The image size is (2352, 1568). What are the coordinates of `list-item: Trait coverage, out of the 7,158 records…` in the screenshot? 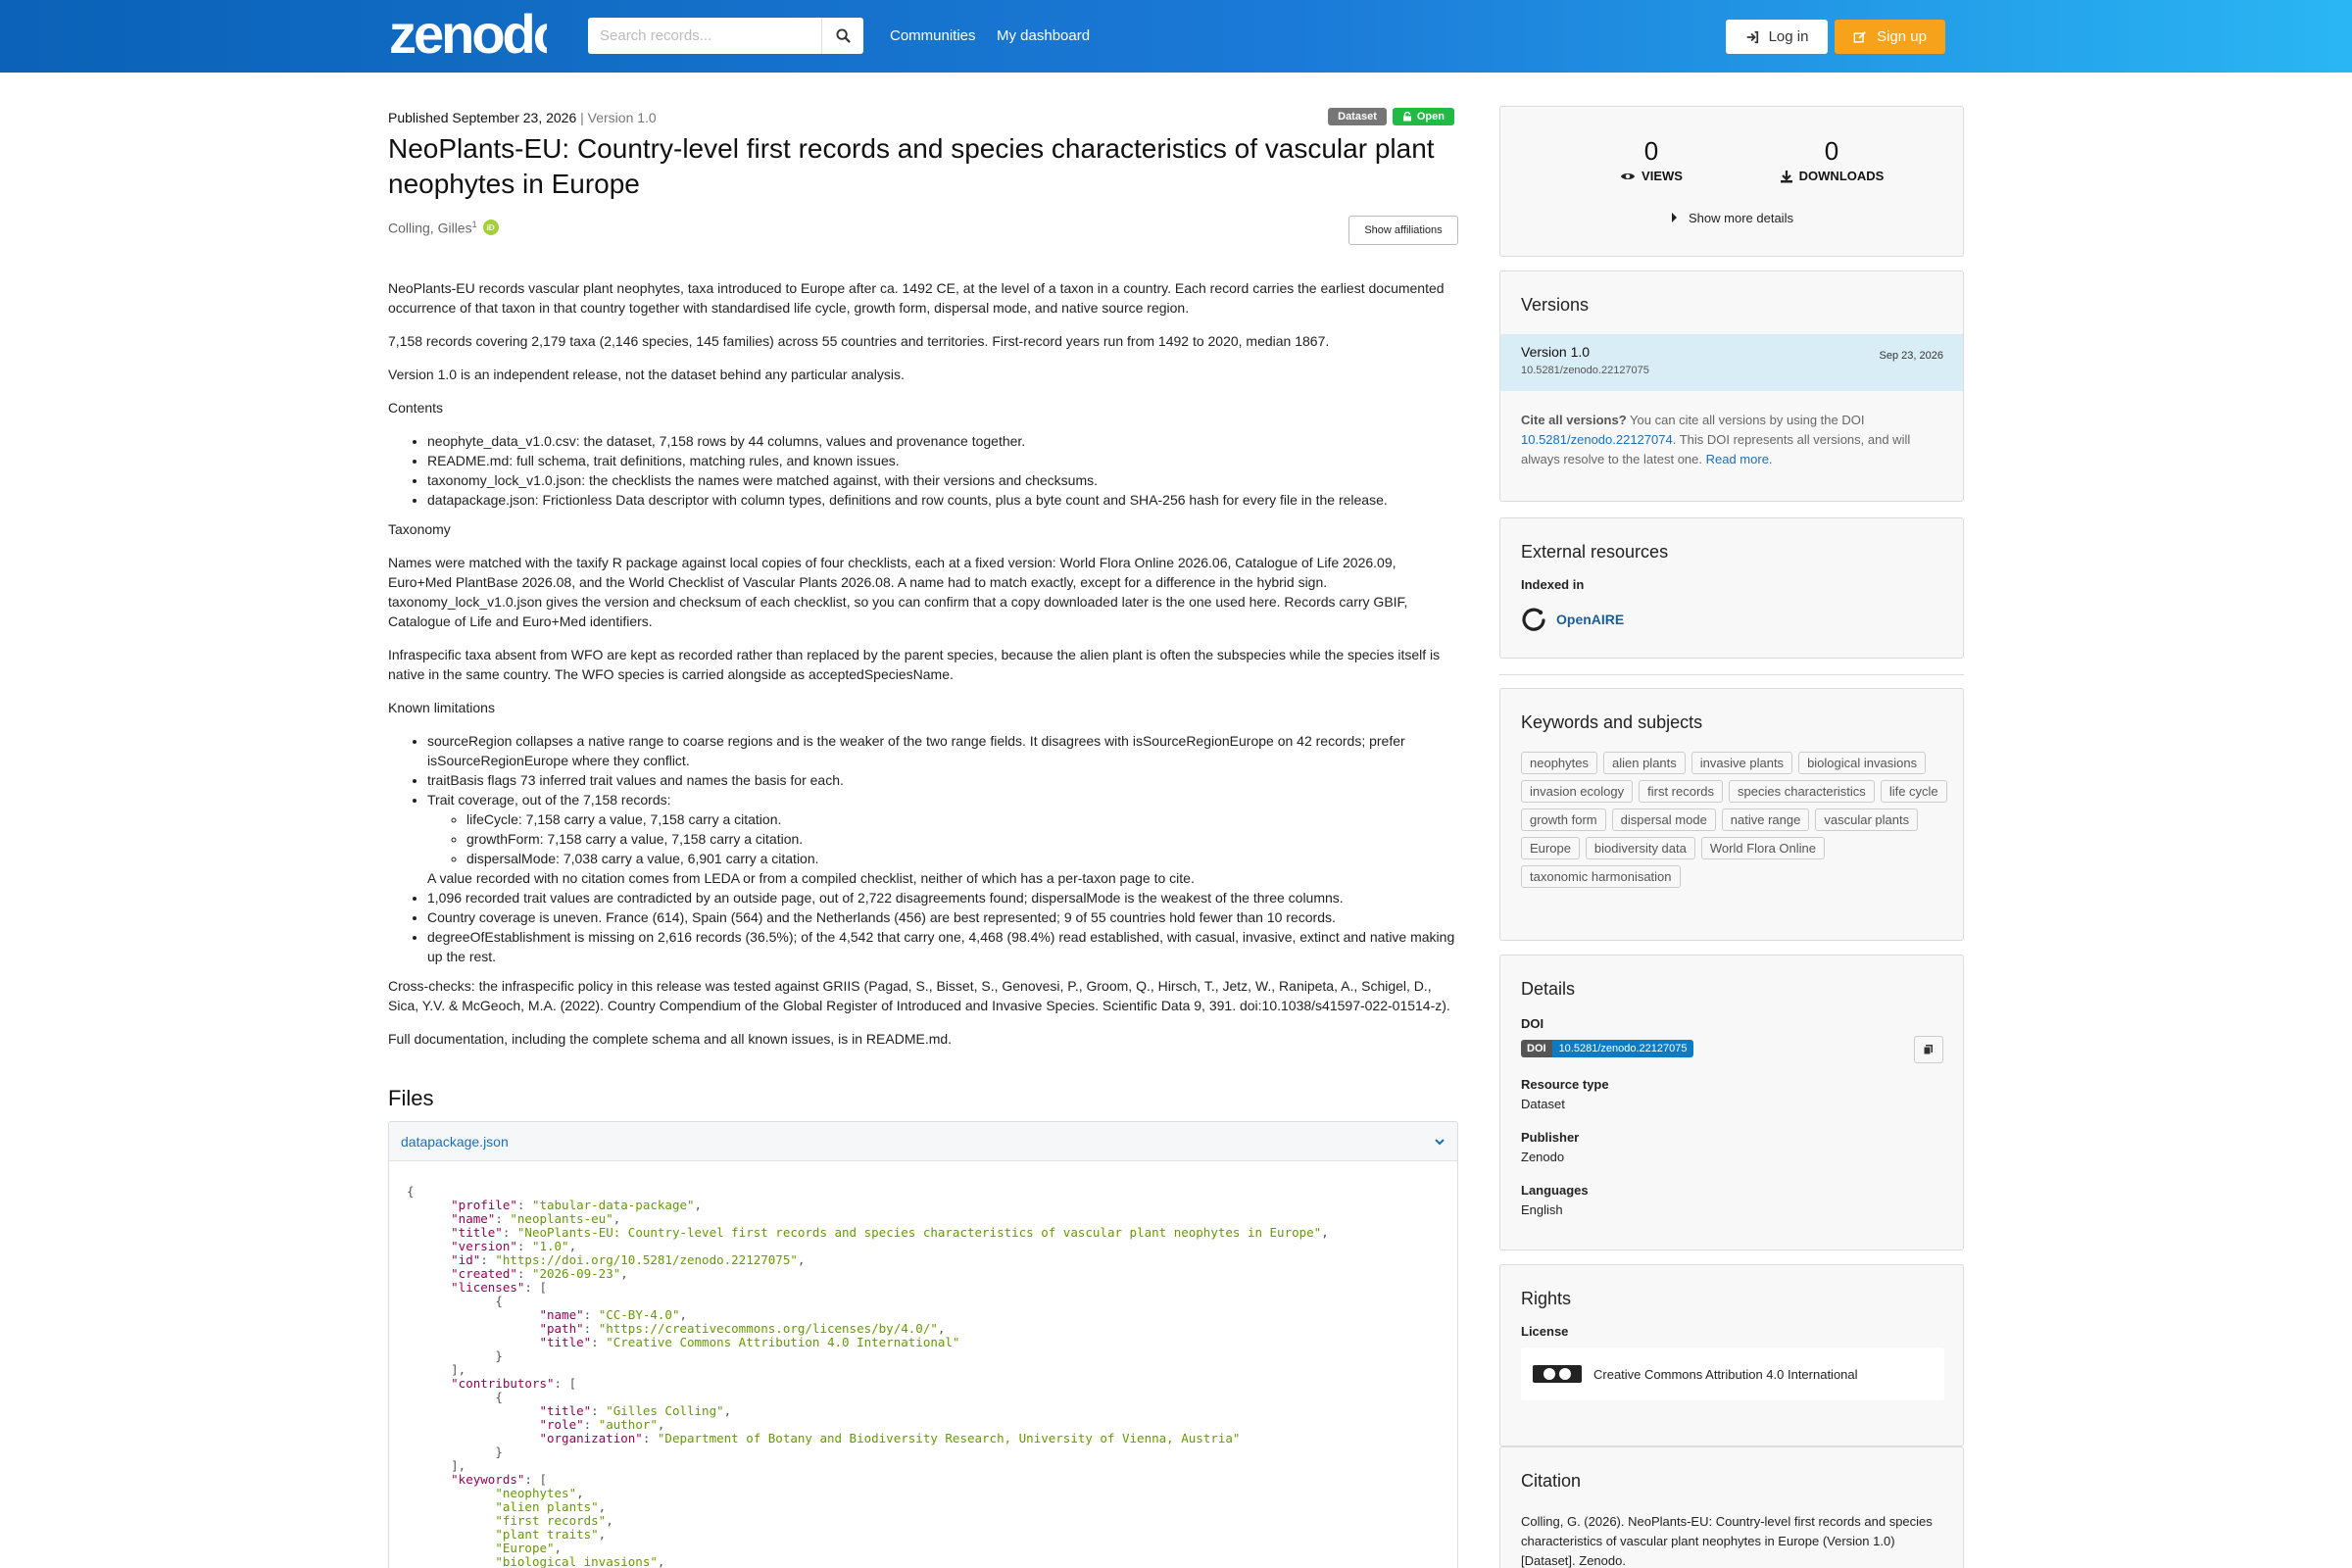 It's located at (942, 839).